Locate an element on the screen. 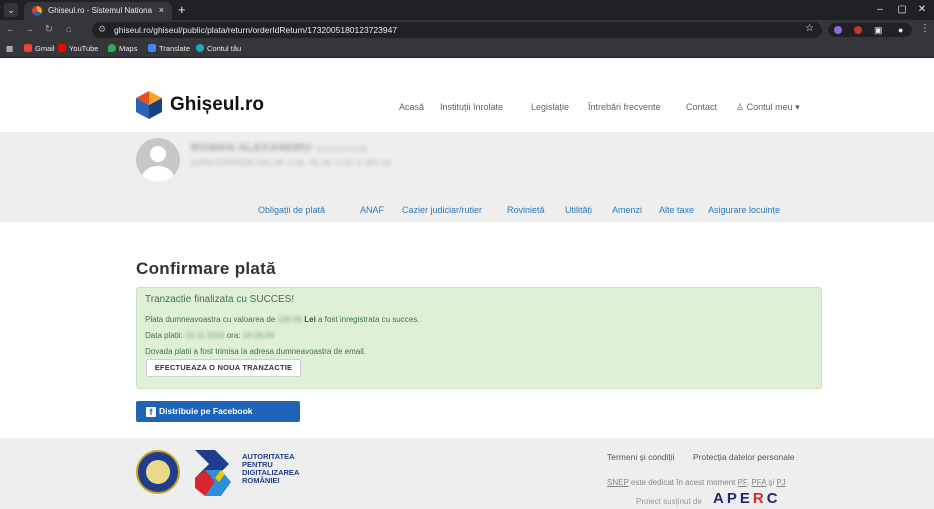 Image resolution: width=934 pixels, height=509 pixels. logo-text: Ghișeul.ro is located at coordinates (217, 104).